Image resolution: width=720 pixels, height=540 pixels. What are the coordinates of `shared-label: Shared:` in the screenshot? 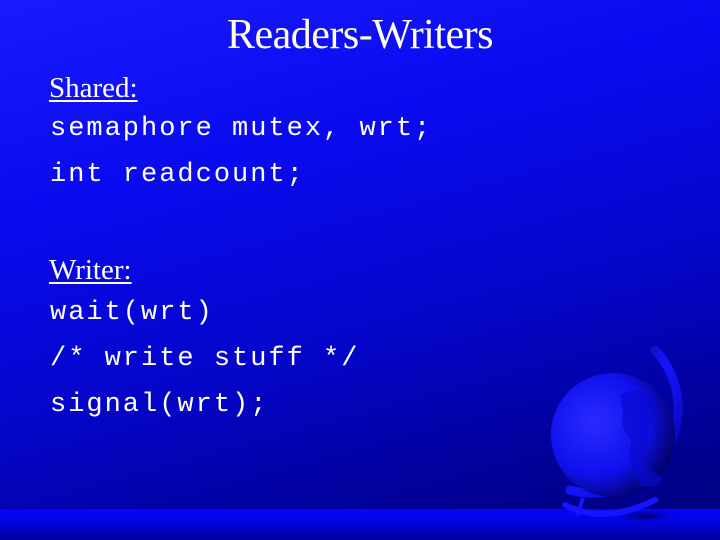 It's located at (93, 88).